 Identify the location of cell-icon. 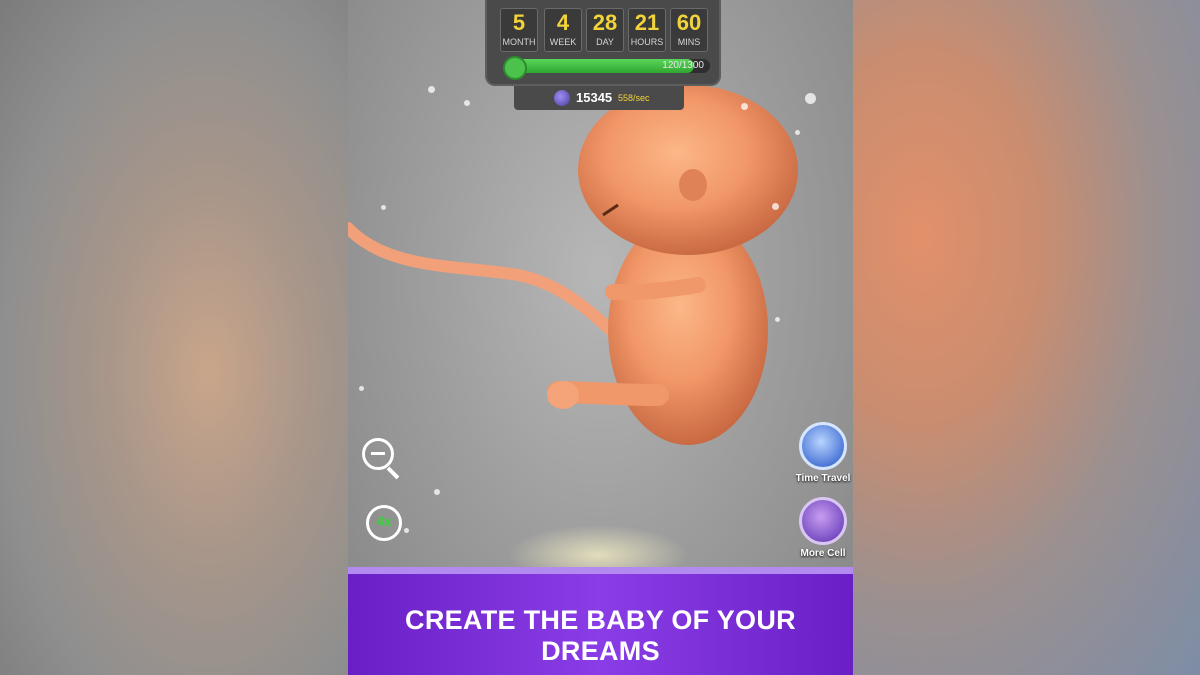
(562, 98).